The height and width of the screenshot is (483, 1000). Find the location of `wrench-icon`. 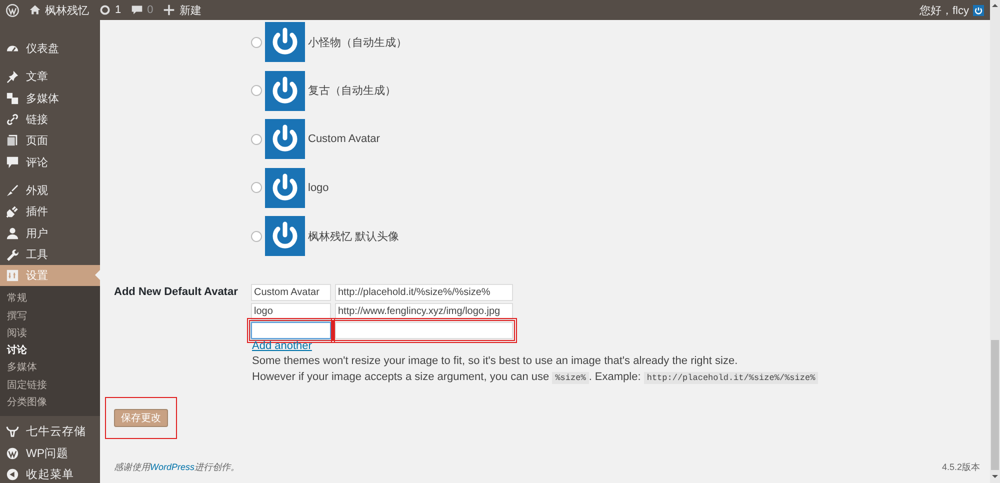

wrench-icon is located at coordinates (12, 254).